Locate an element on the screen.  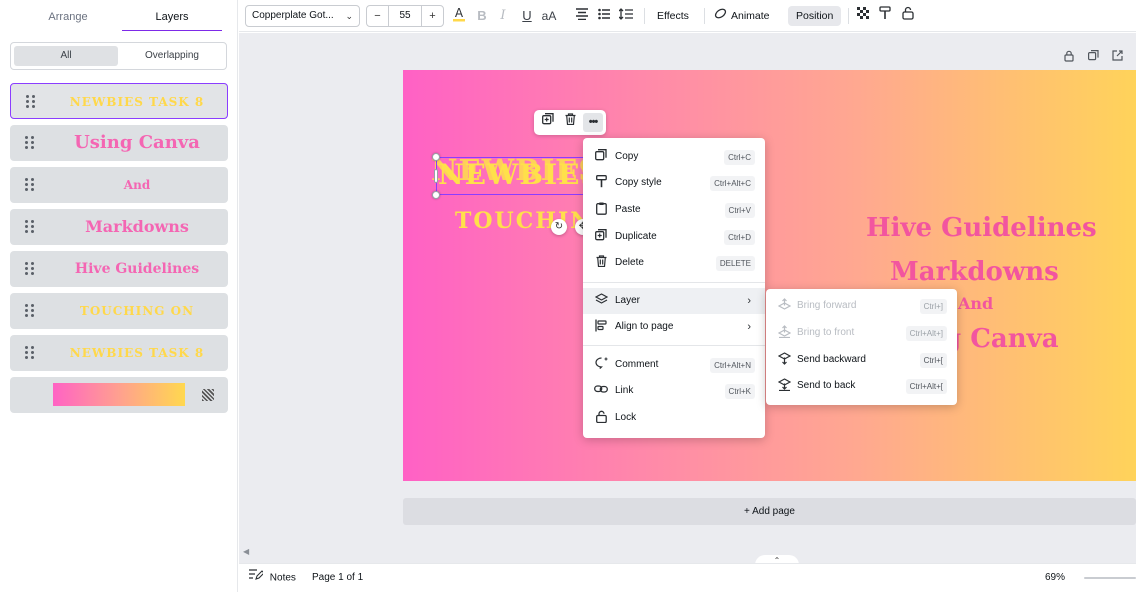
animate-button: Animate is located at coordinates (750, 16).